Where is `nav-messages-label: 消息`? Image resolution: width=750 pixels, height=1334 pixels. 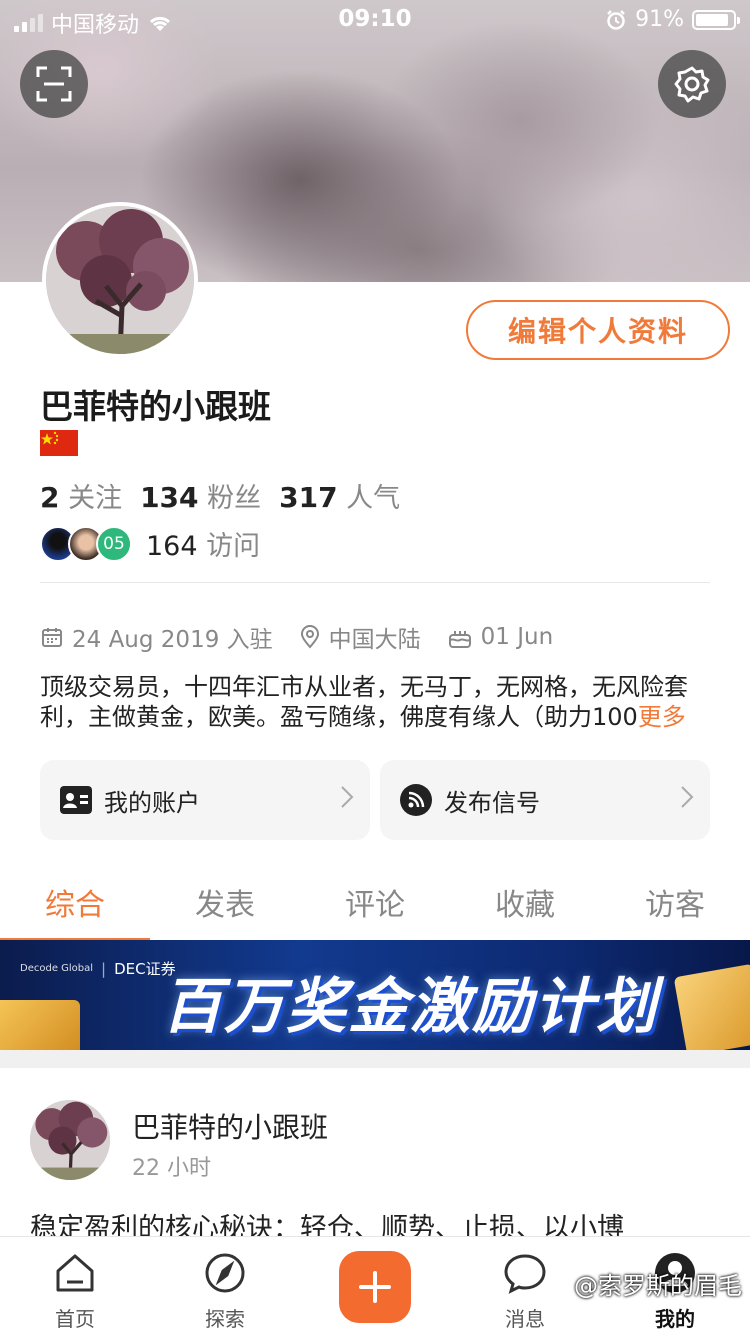 nav-messages-label: 消息 is located at coordinates (525, 1319).